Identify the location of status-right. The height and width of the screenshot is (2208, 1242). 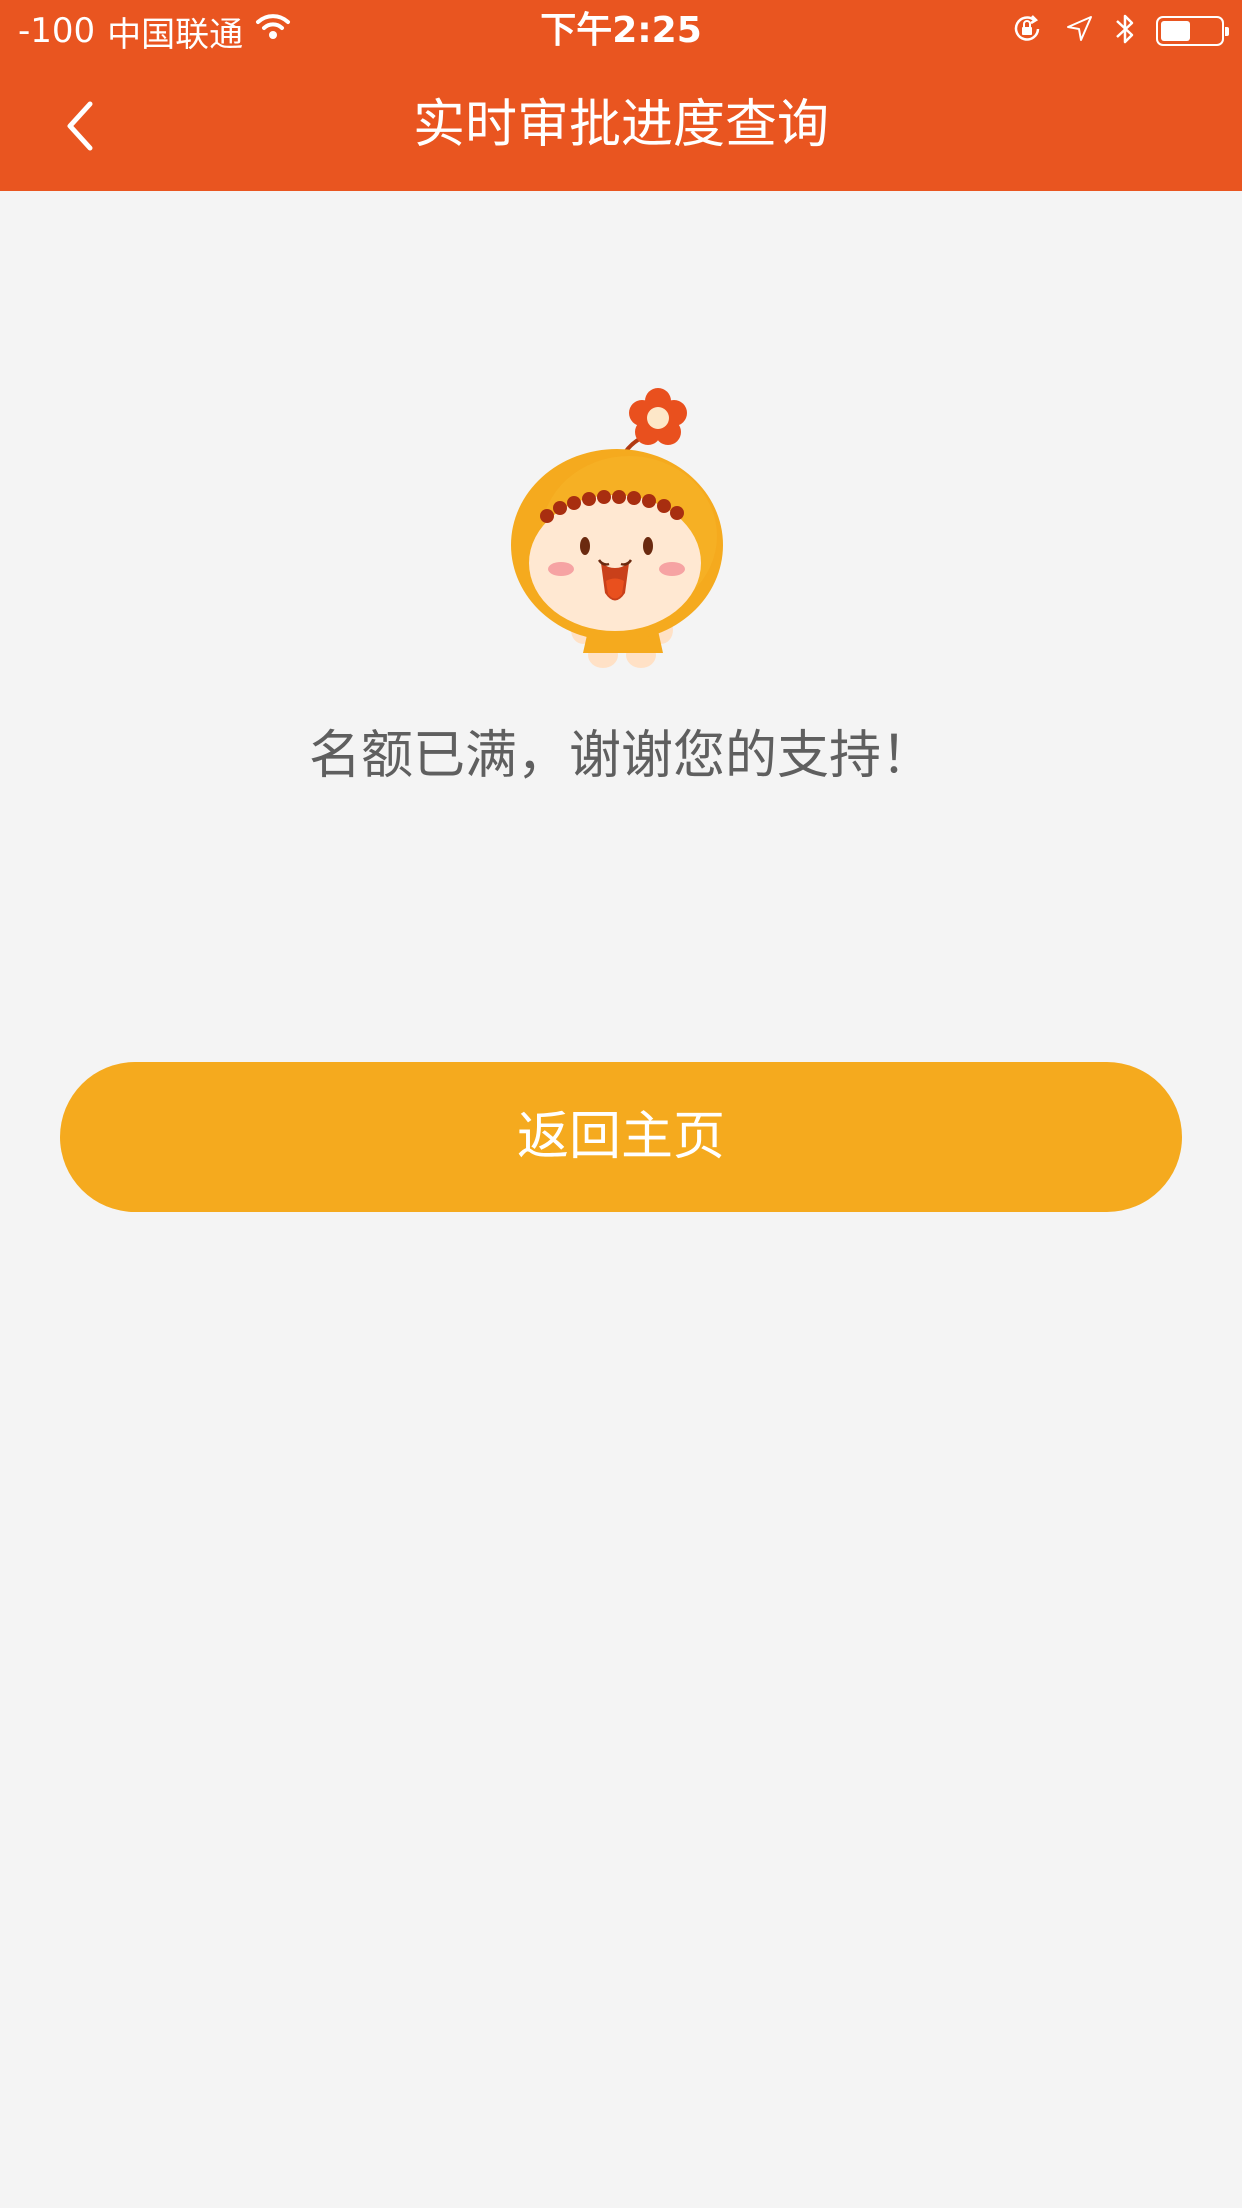
(1119, 31).